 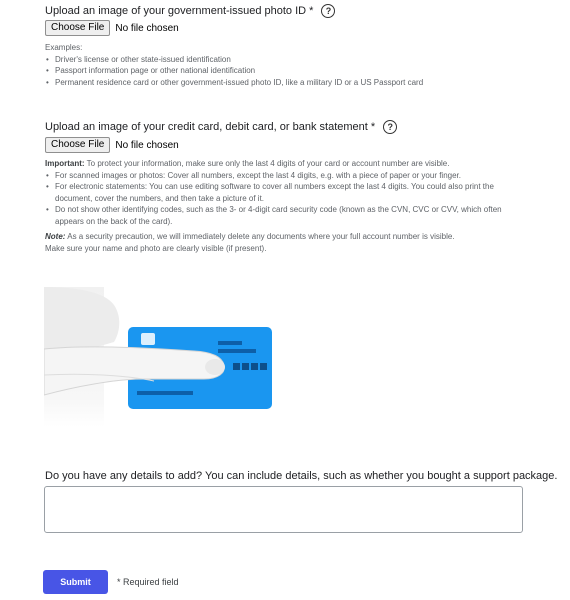 I want to click on photo-id-file-input: Choose File No file chosen, so click(x=112, y=28).